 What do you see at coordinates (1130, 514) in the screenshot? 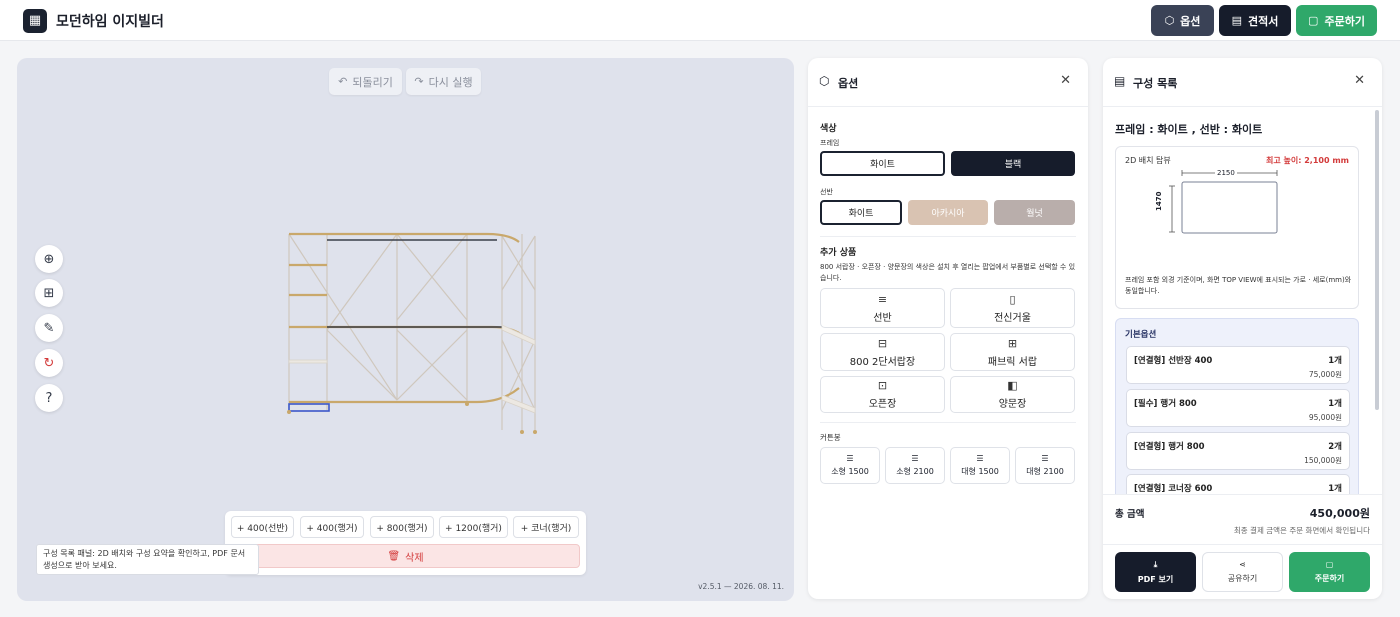
I see `total-label: 총 금액` at bounding box center [1130, 514].